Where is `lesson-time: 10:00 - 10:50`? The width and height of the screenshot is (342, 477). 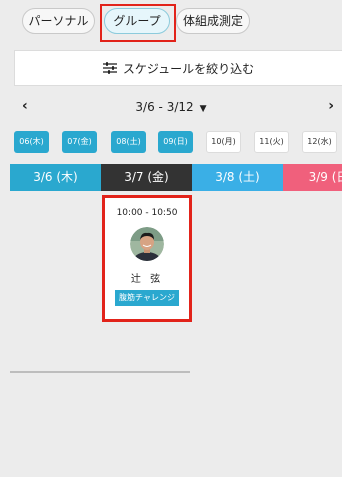
lesson-time: 10:00 - 10:50 is located at coordinates (147, 213).